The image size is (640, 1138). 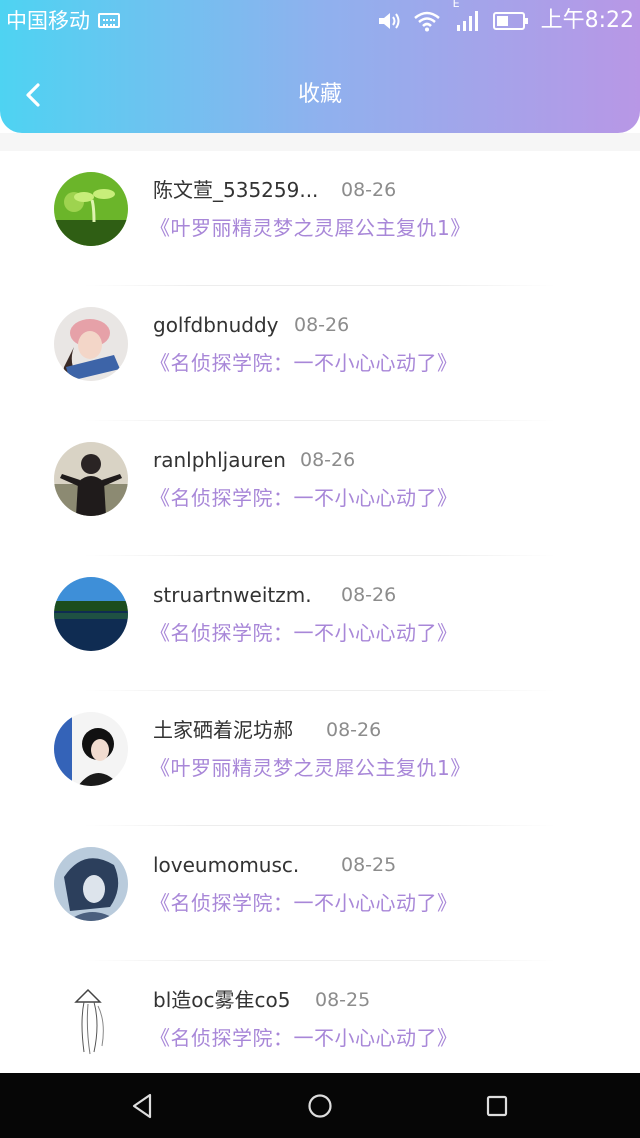 What do you see at coordinates (587, 20) in the screenshot?
I see `clock-time: 上午8:22` at bounding box center [587, 20].